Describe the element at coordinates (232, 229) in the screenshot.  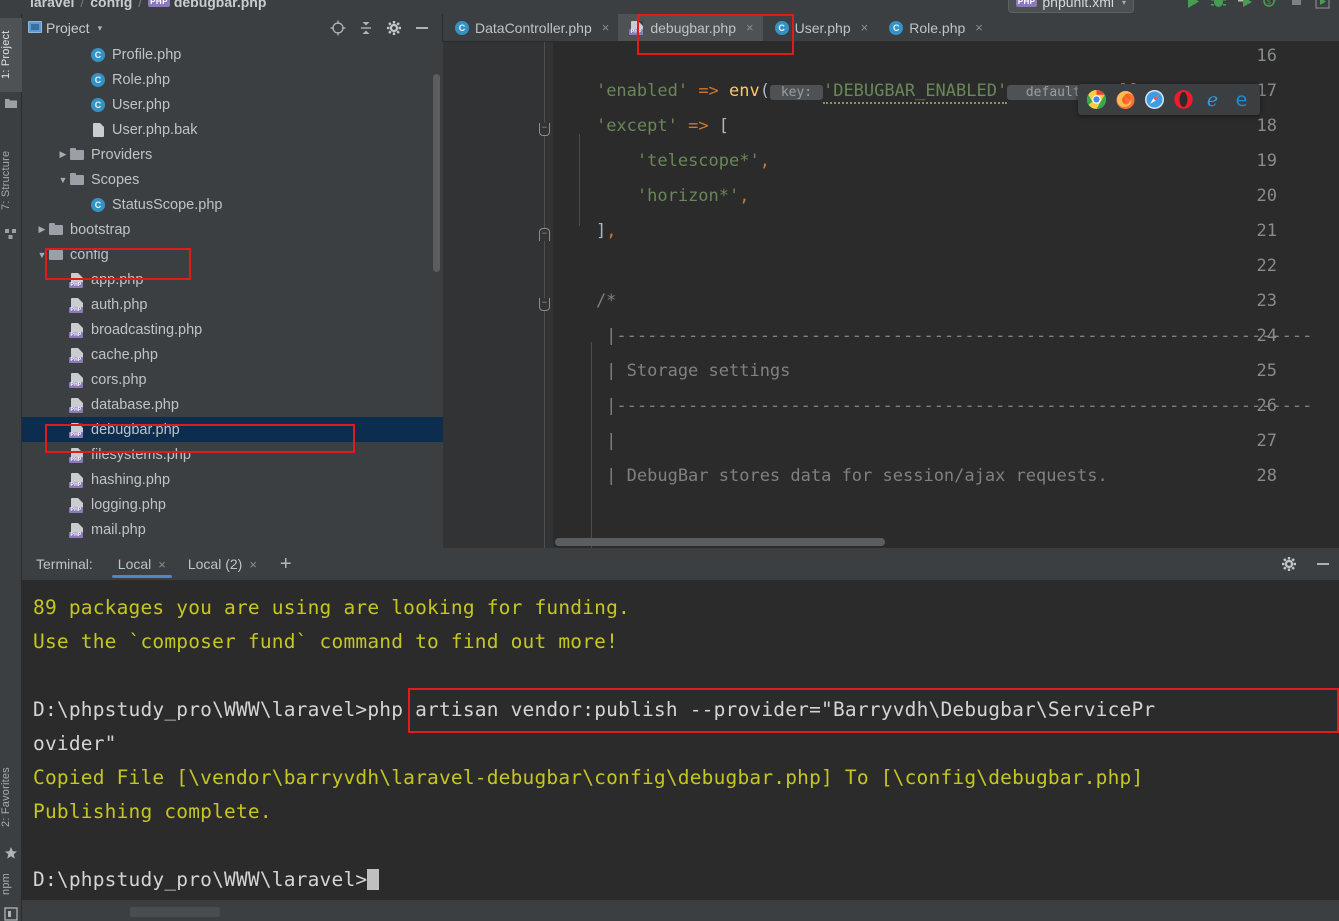
I see `tree-item-bootstrap: ▶ bootstrap` at that location.